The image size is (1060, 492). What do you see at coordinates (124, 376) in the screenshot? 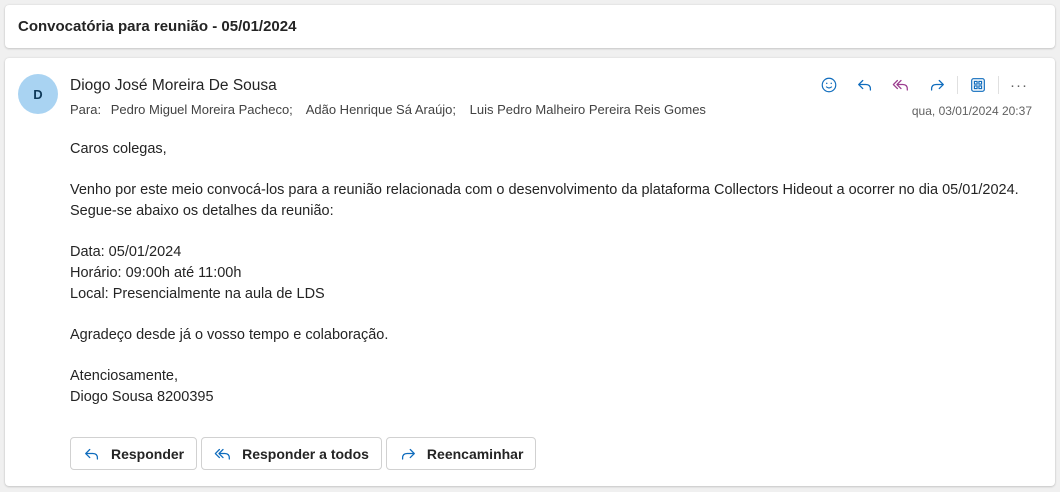
I see `body-closing: Atenciosamente,` at bounding box center [124, 376].